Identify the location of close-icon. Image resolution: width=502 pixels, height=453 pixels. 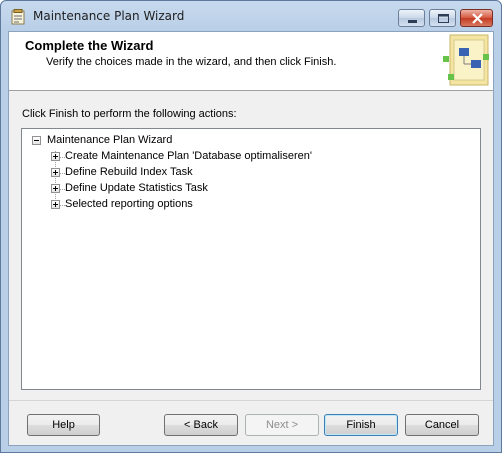
(477, 18).